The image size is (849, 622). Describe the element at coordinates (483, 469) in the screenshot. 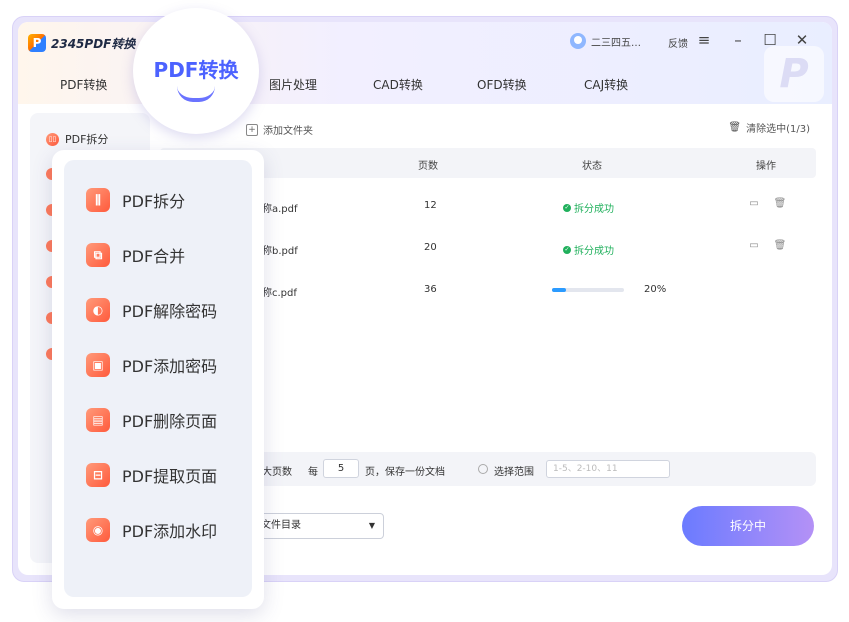

I see `select-range-radio` at that location.